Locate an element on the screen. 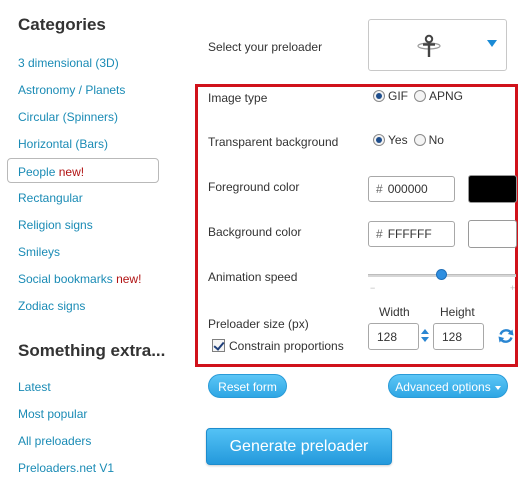 Image resolution: width=530 pixels, height=481 pixels. foreground-color-label: Foreground color is located at coordinates (254, 187).